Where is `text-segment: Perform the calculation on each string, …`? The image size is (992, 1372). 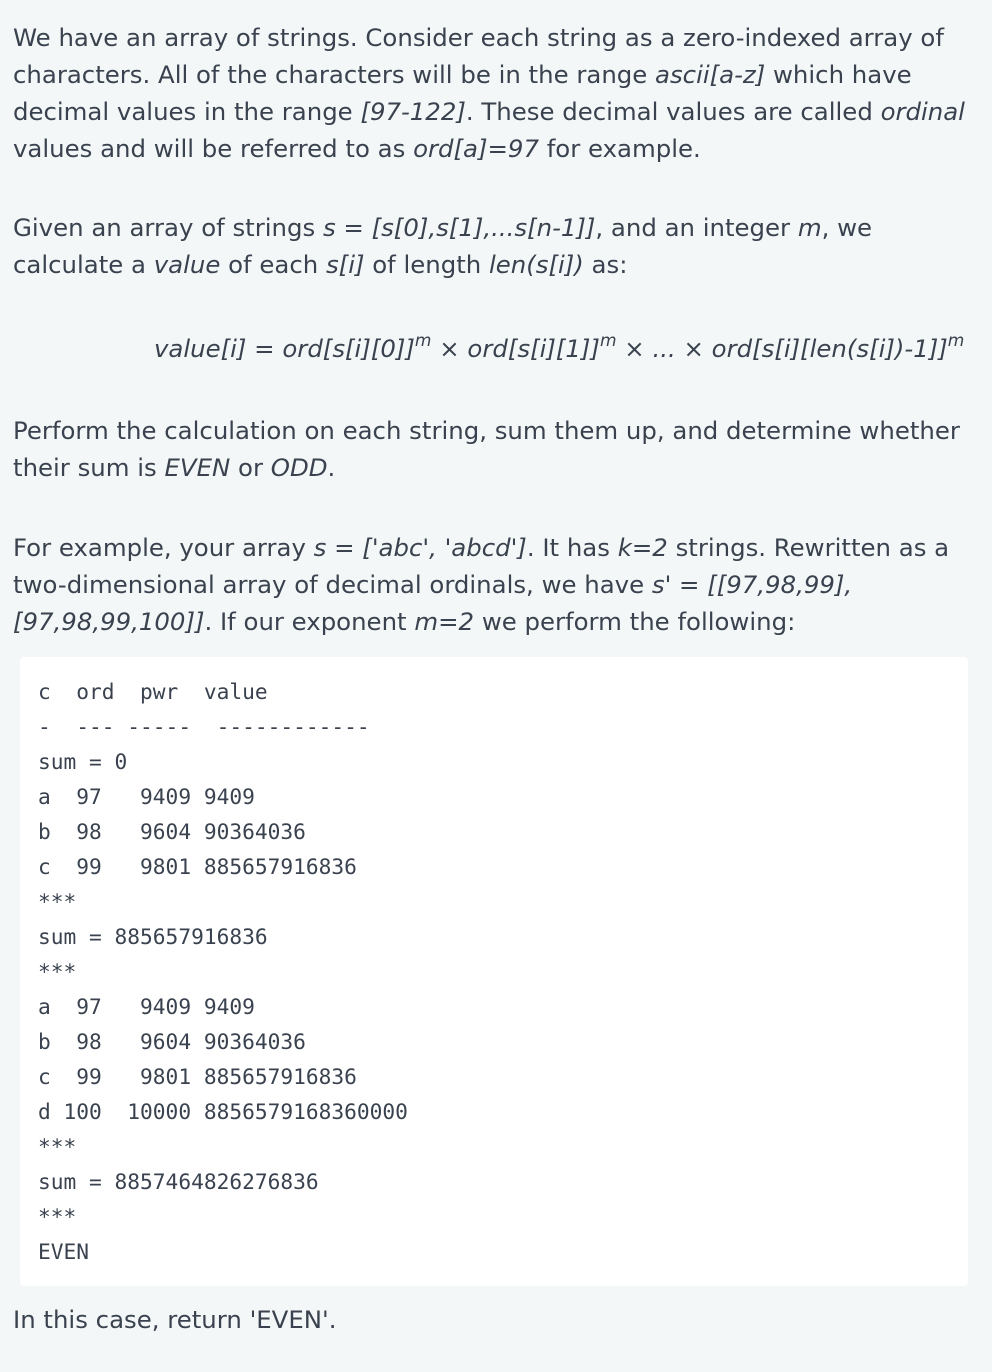
text-segment: Perform the calculation on each string, … is located at coordinates (486, 449).